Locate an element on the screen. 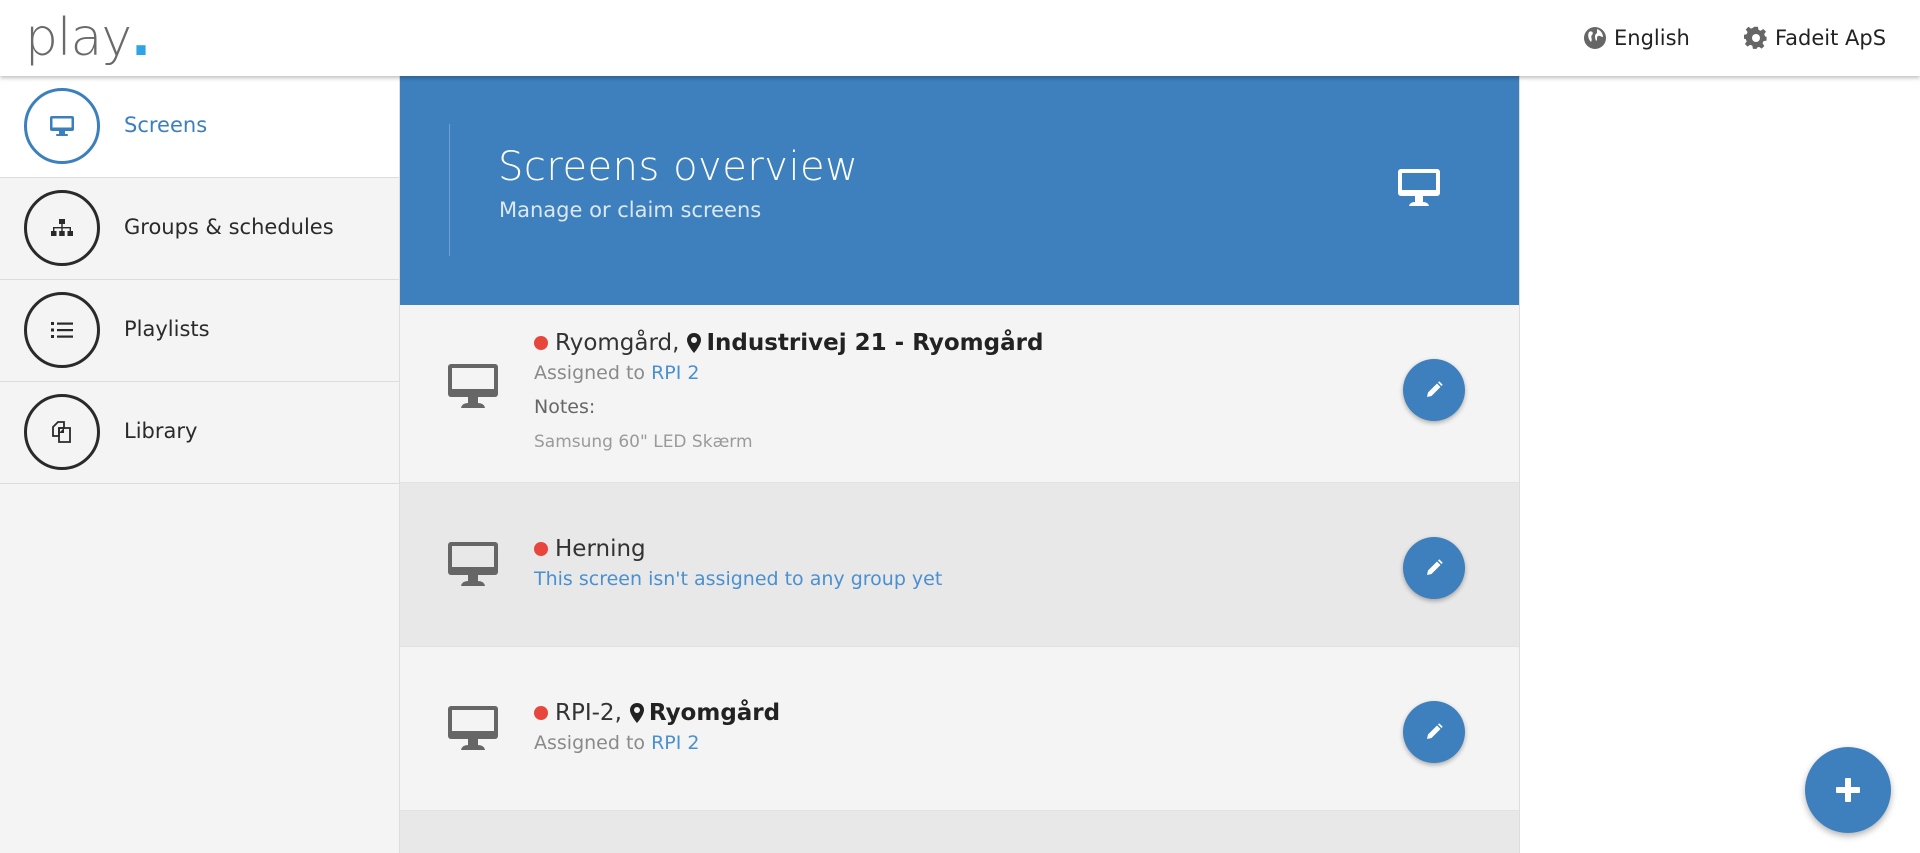  sitemap-icon is located at coordinates (62, 227).